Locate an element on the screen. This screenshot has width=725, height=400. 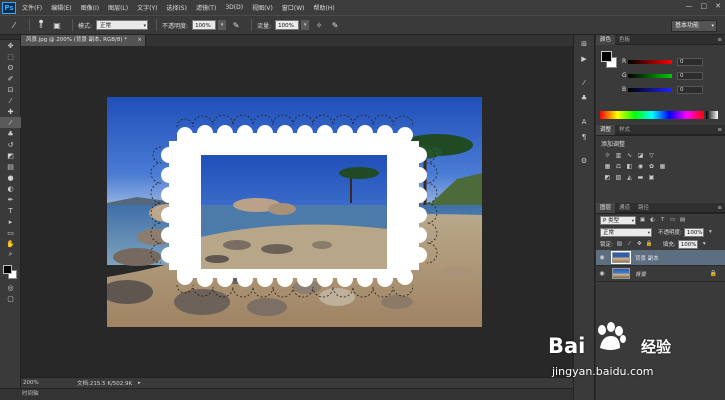
lock-image-icon: ⁄ is located at coordinates (629, 244).